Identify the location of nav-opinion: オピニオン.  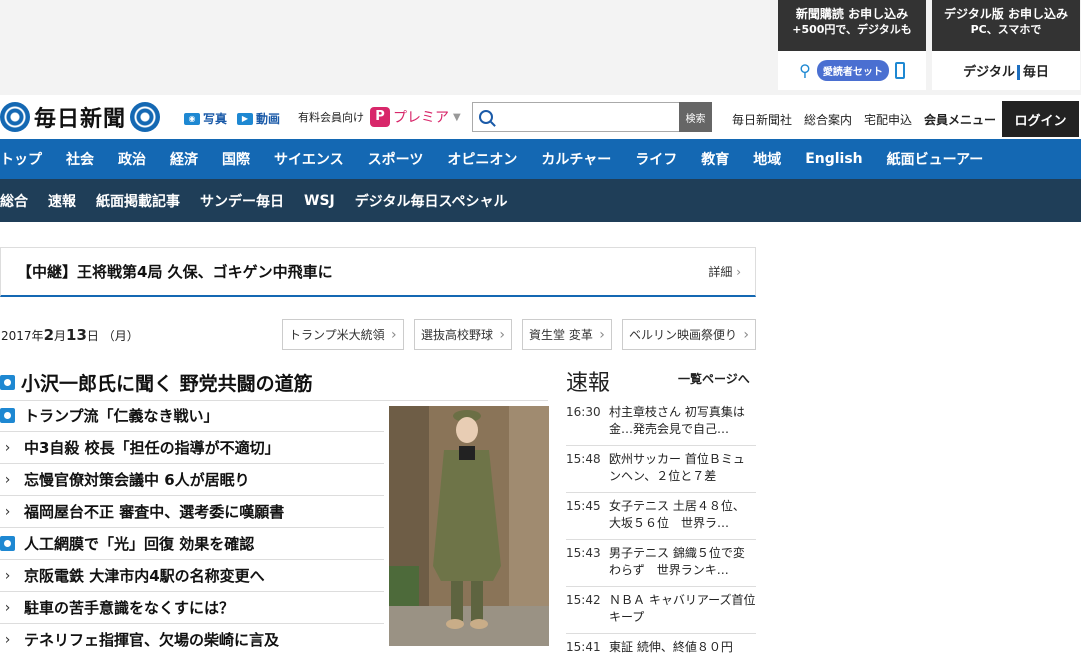
(482, 159).